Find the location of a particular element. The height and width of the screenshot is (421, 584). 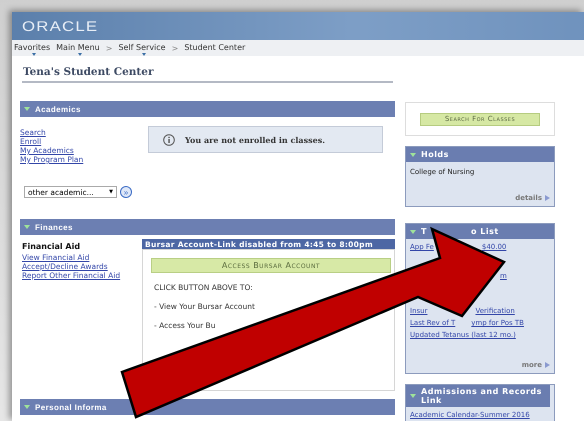

page-title: Tena's Student Center is located at coordinates (207, 74).